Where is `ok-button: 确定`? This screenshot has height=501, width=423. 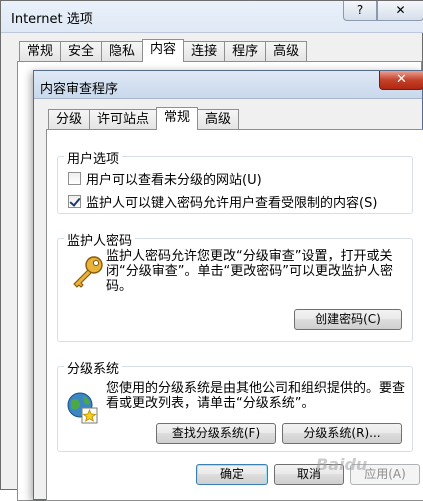
ok-button: 确定 is located at coordinates (232, 474).